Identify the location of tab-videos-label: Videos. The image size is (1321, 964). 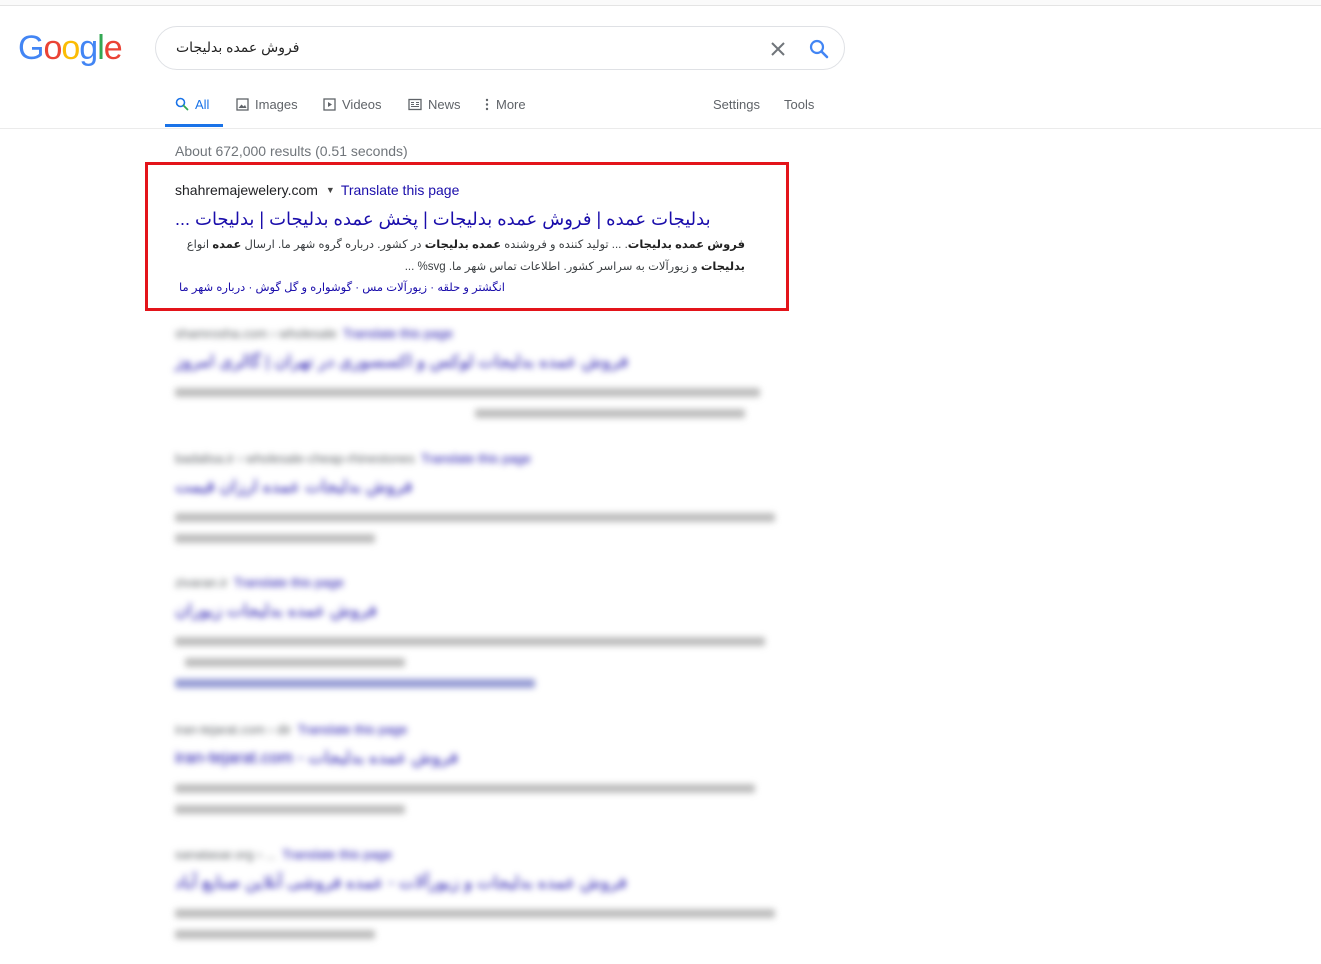
(362, 104).